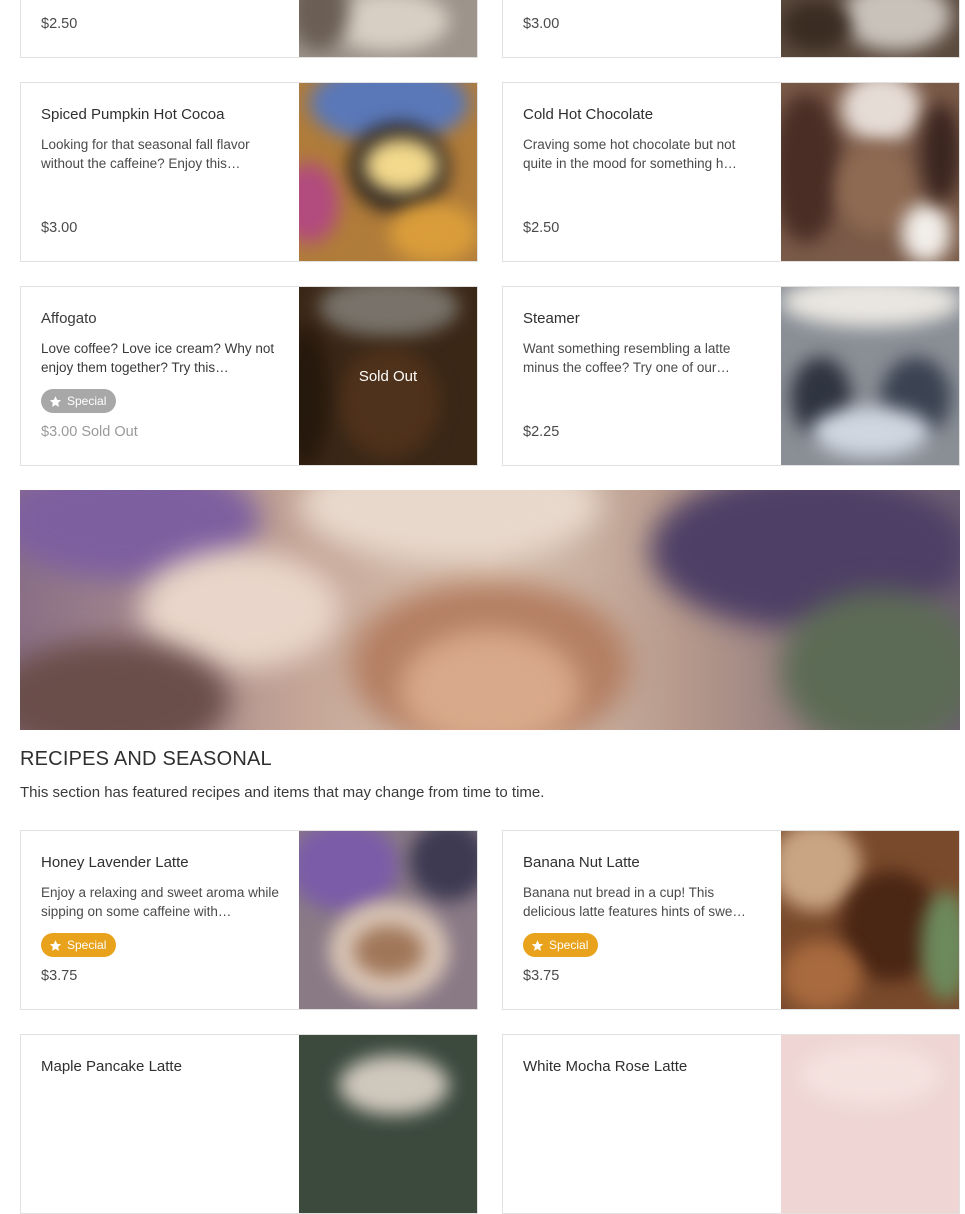  I want to click on item-name: Honey Lavender Latte, so click(115, 862).